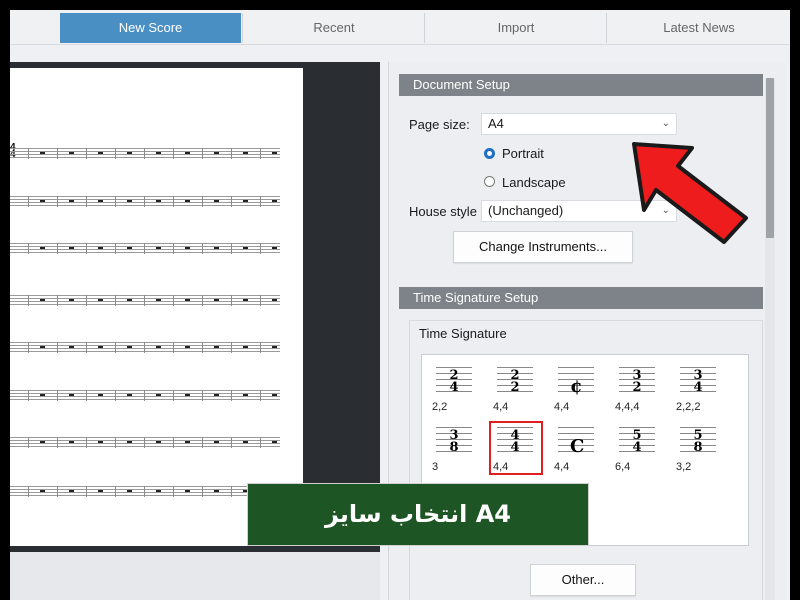 The height and width of the screenshot is (600, 800). I want to click on time-signature-option: 2 2 4,4, so click(522, 388).